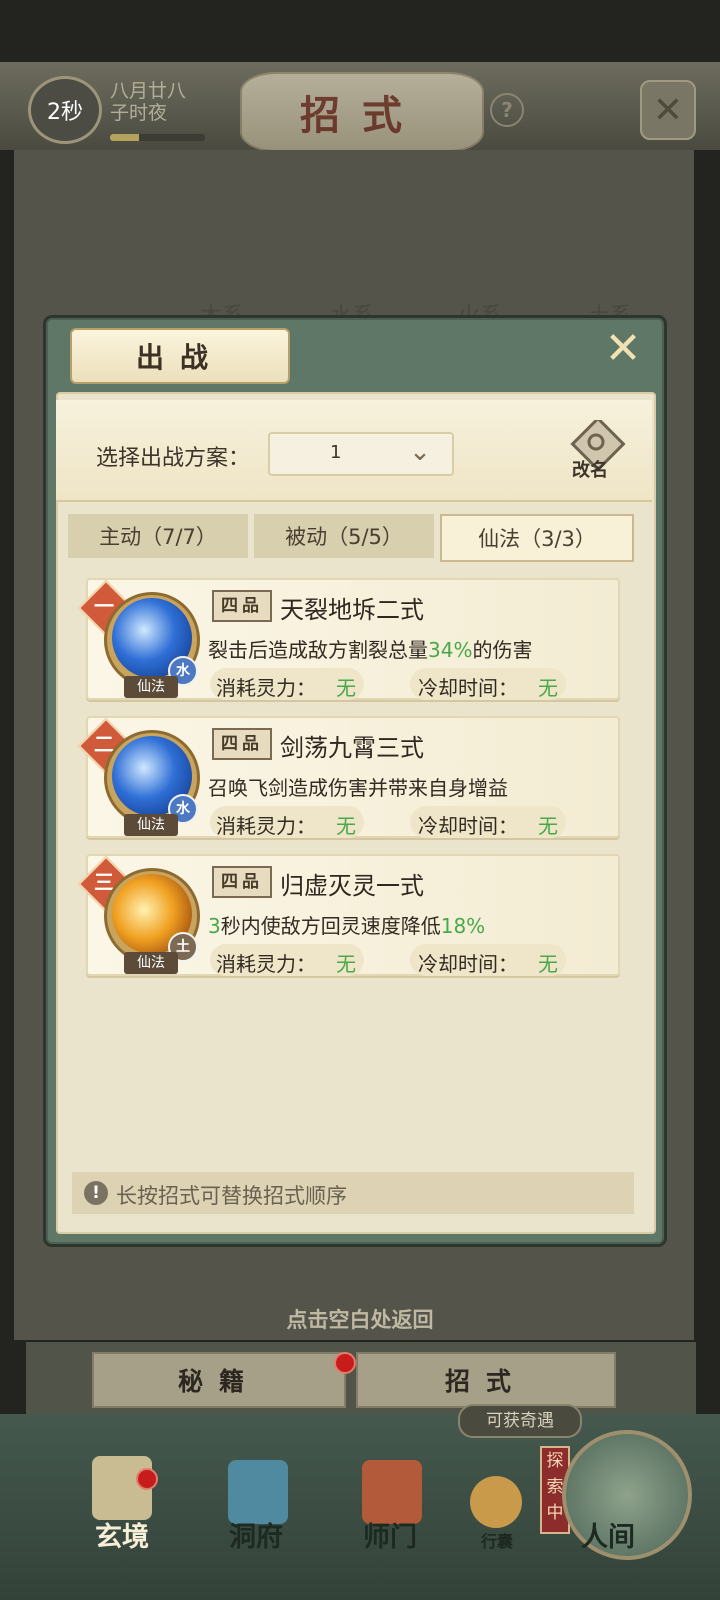 The width and height of the screenshot is (720, 1600). Describe the element at coordinates (420, 452) in the screenshot. I see `chevron-down-icon: ⌄` at that location.